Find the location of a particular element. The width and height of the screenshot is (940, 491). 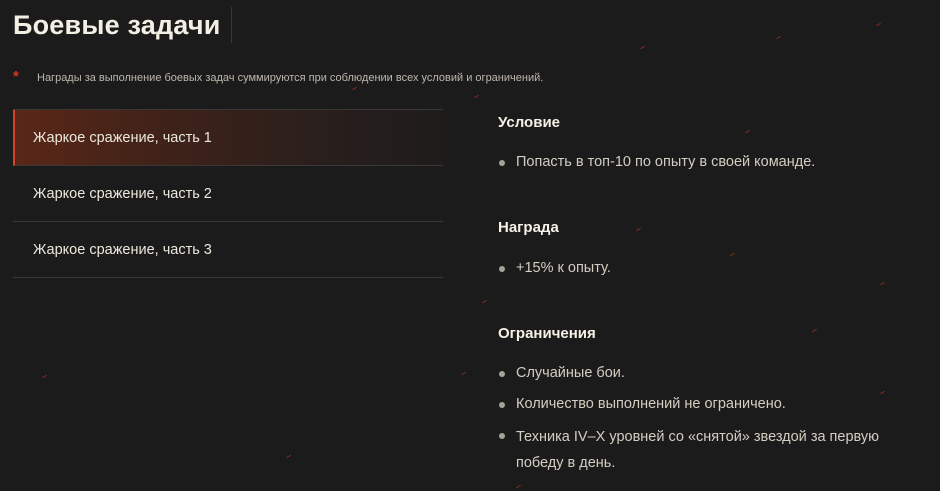

reward-title: Награда is located at coordinates (528, 227).